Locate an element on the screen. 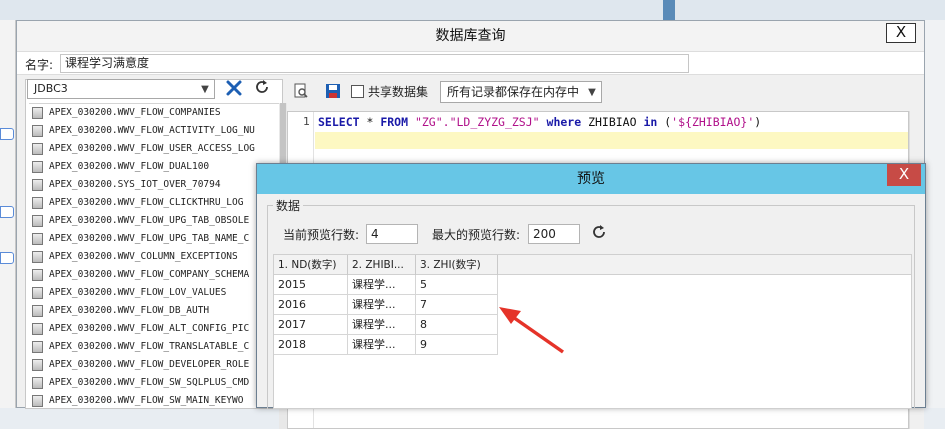 The image size is (945, 429). sql-keyword: SELECT is located at coordinates (339, 122).